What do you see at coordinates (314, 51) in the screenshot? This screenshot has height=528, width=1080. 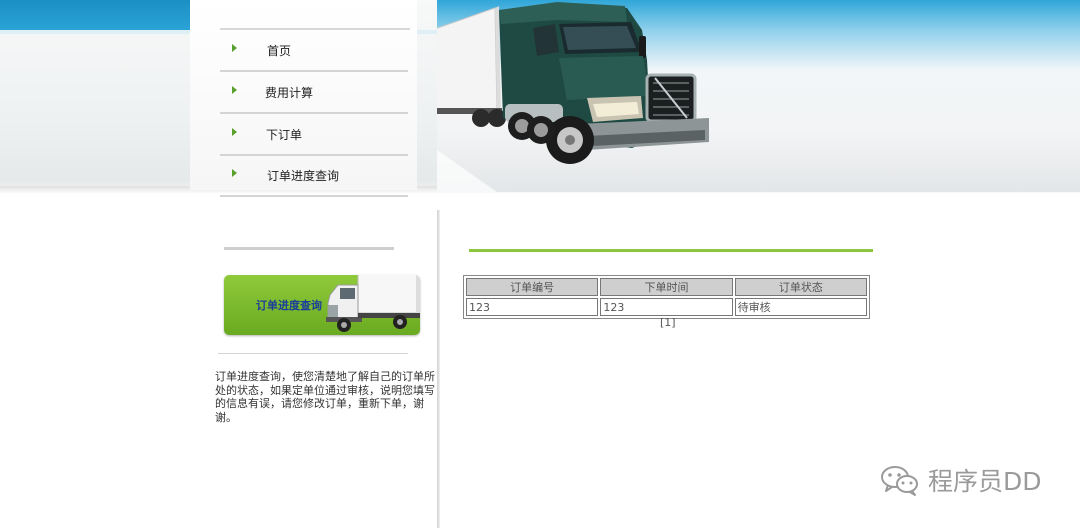 I see `nav-item-home: 首页` at bounding box center [314, 51].